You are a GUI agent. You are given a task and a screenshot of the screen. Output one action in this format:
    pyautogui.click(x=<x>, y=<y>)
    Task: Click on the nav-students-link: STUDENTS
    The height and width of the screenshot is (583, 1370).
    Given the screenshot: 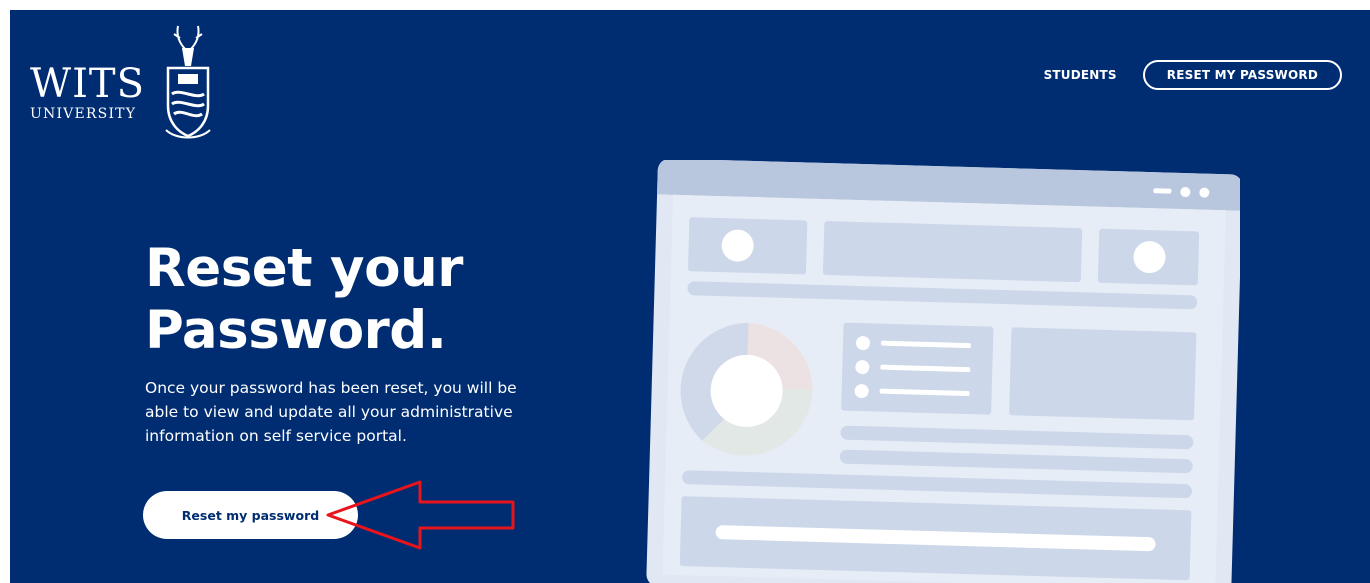 What is the action you would take?
    pyautogui.click(x=1080, y=75)
    